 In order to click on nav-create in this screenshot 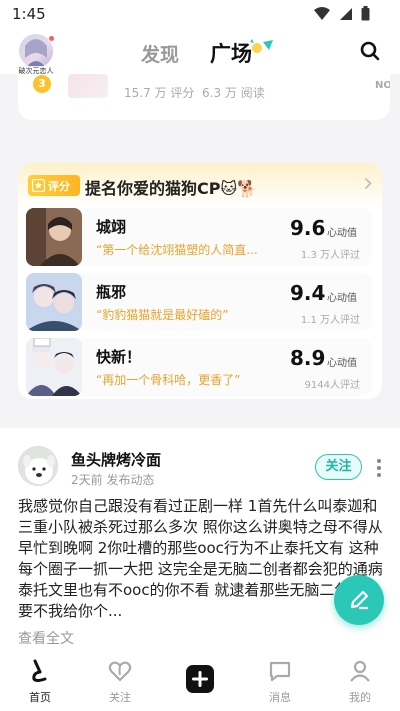, I will do `click(200, 681)`.